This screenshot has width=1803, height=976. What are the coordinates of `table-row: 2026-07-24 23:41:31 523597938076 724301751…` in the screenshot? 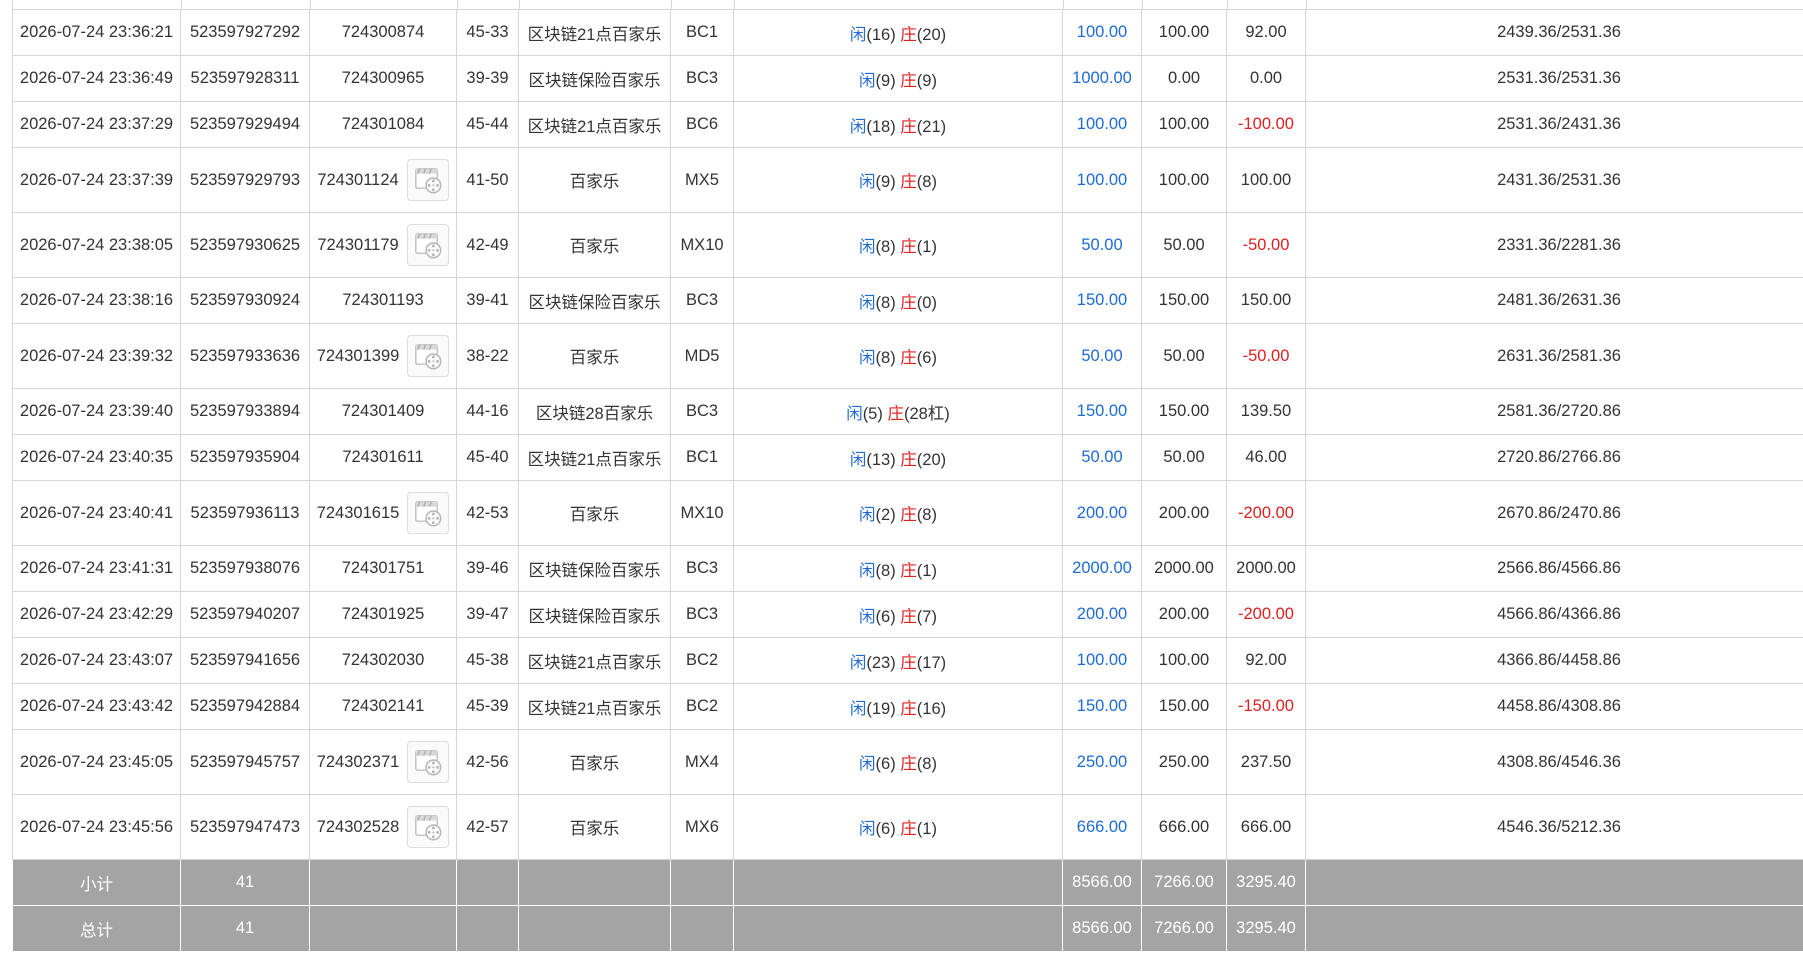 It's located at (907, 568).